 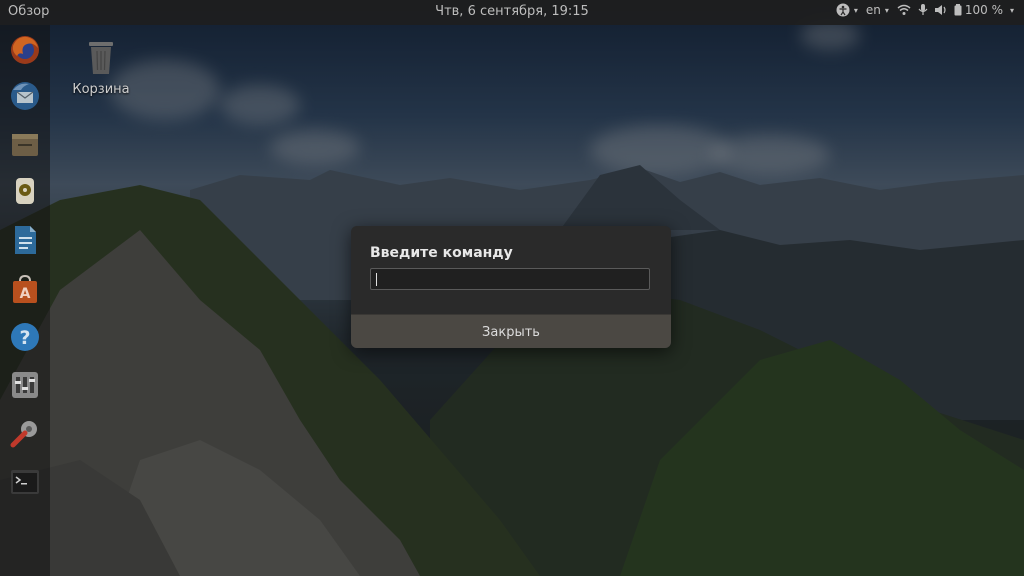 I want to click on battery-icon, so click(x=958, y=10).